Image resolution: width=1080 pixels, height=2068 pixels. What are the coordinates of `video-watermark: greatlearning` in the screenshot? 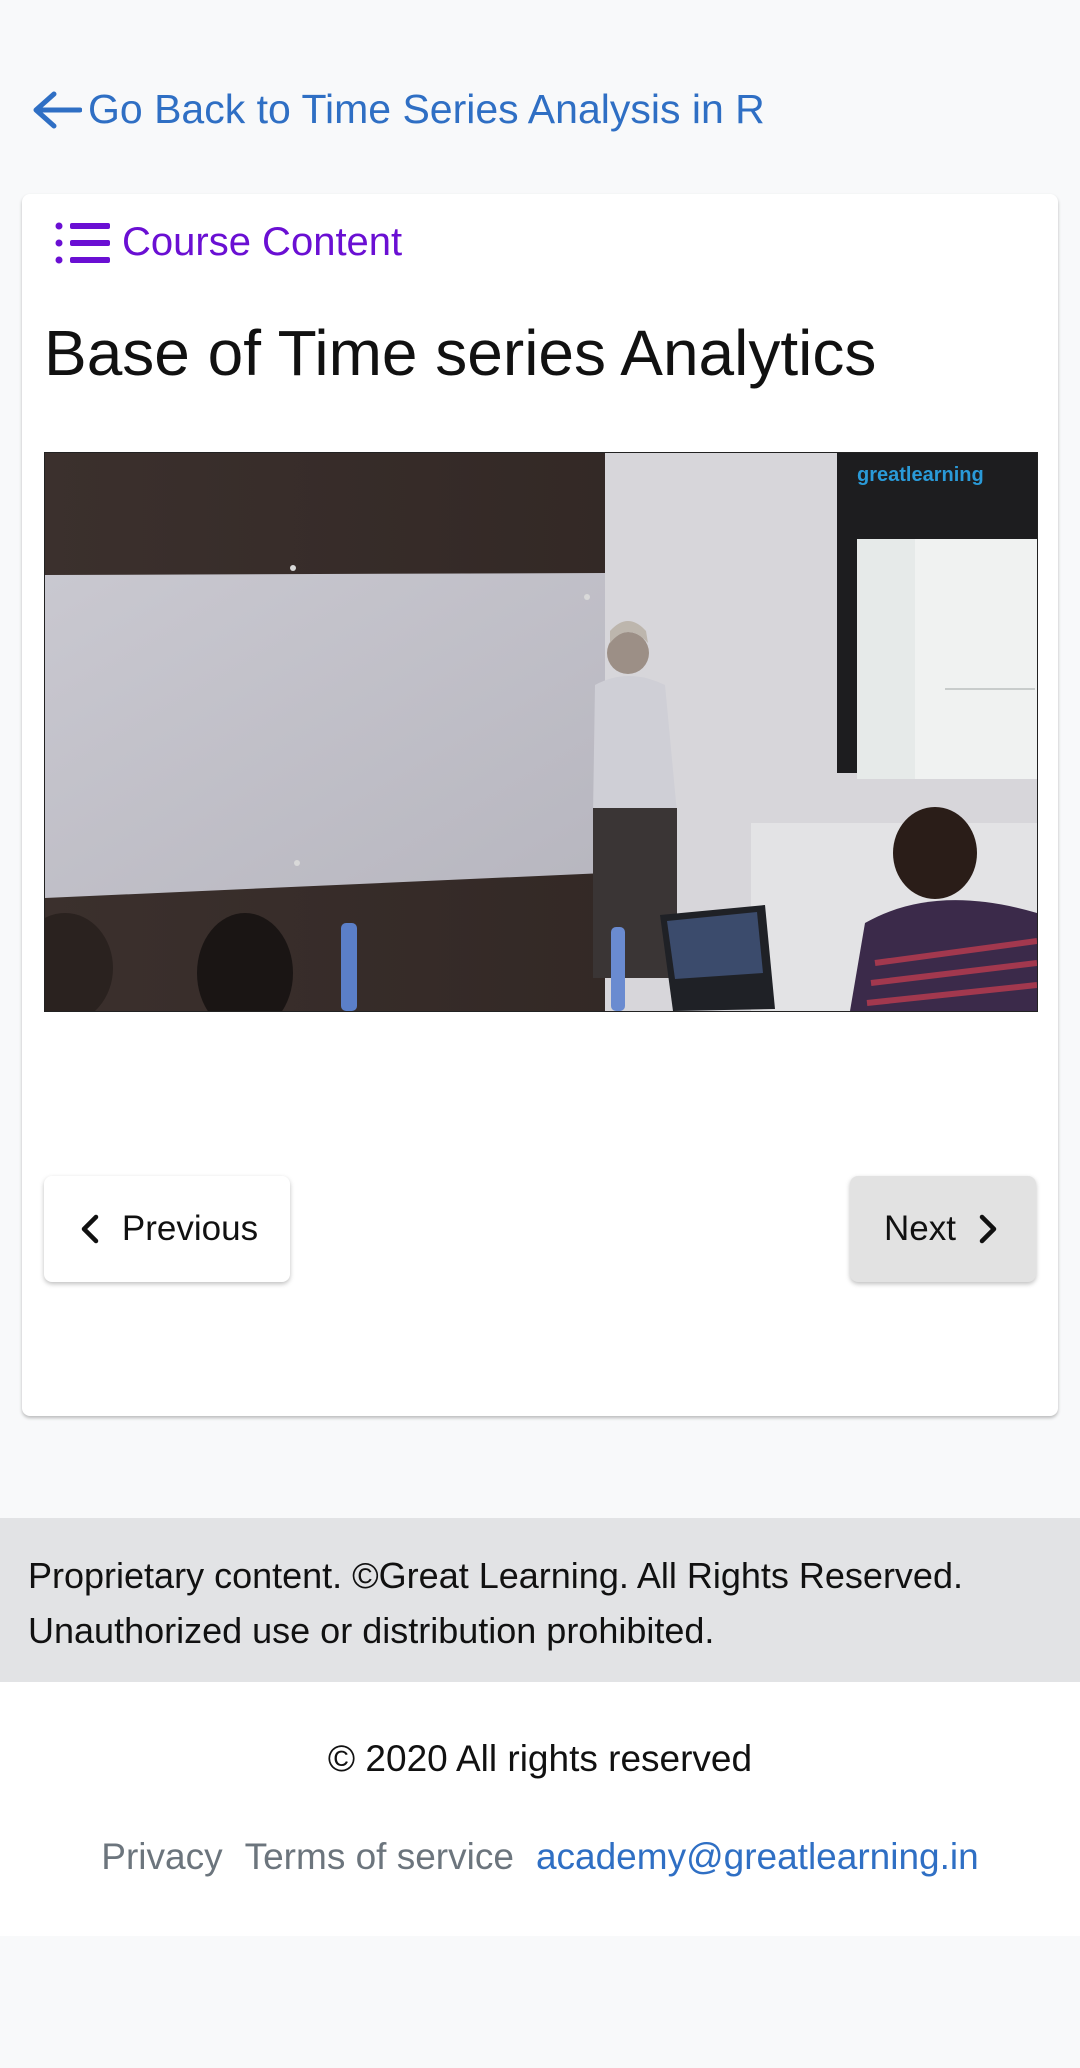 It's located at (920, 475).